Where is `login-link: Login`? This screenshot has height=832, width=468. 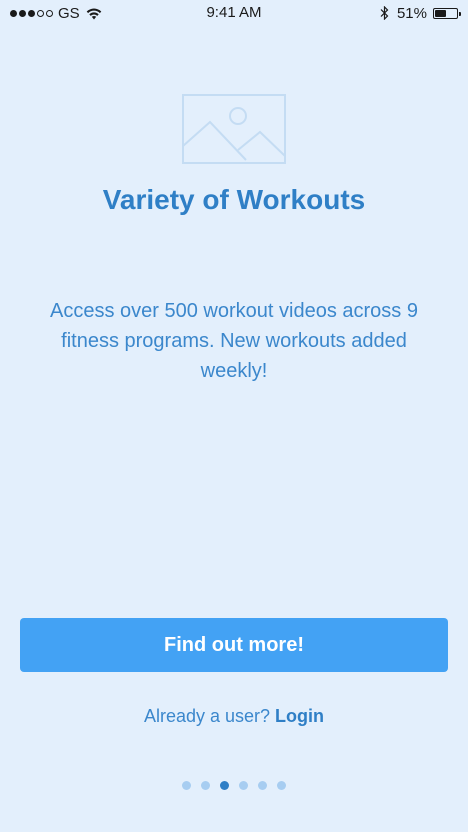 login-link: Login is located at coordinates (299, 716).